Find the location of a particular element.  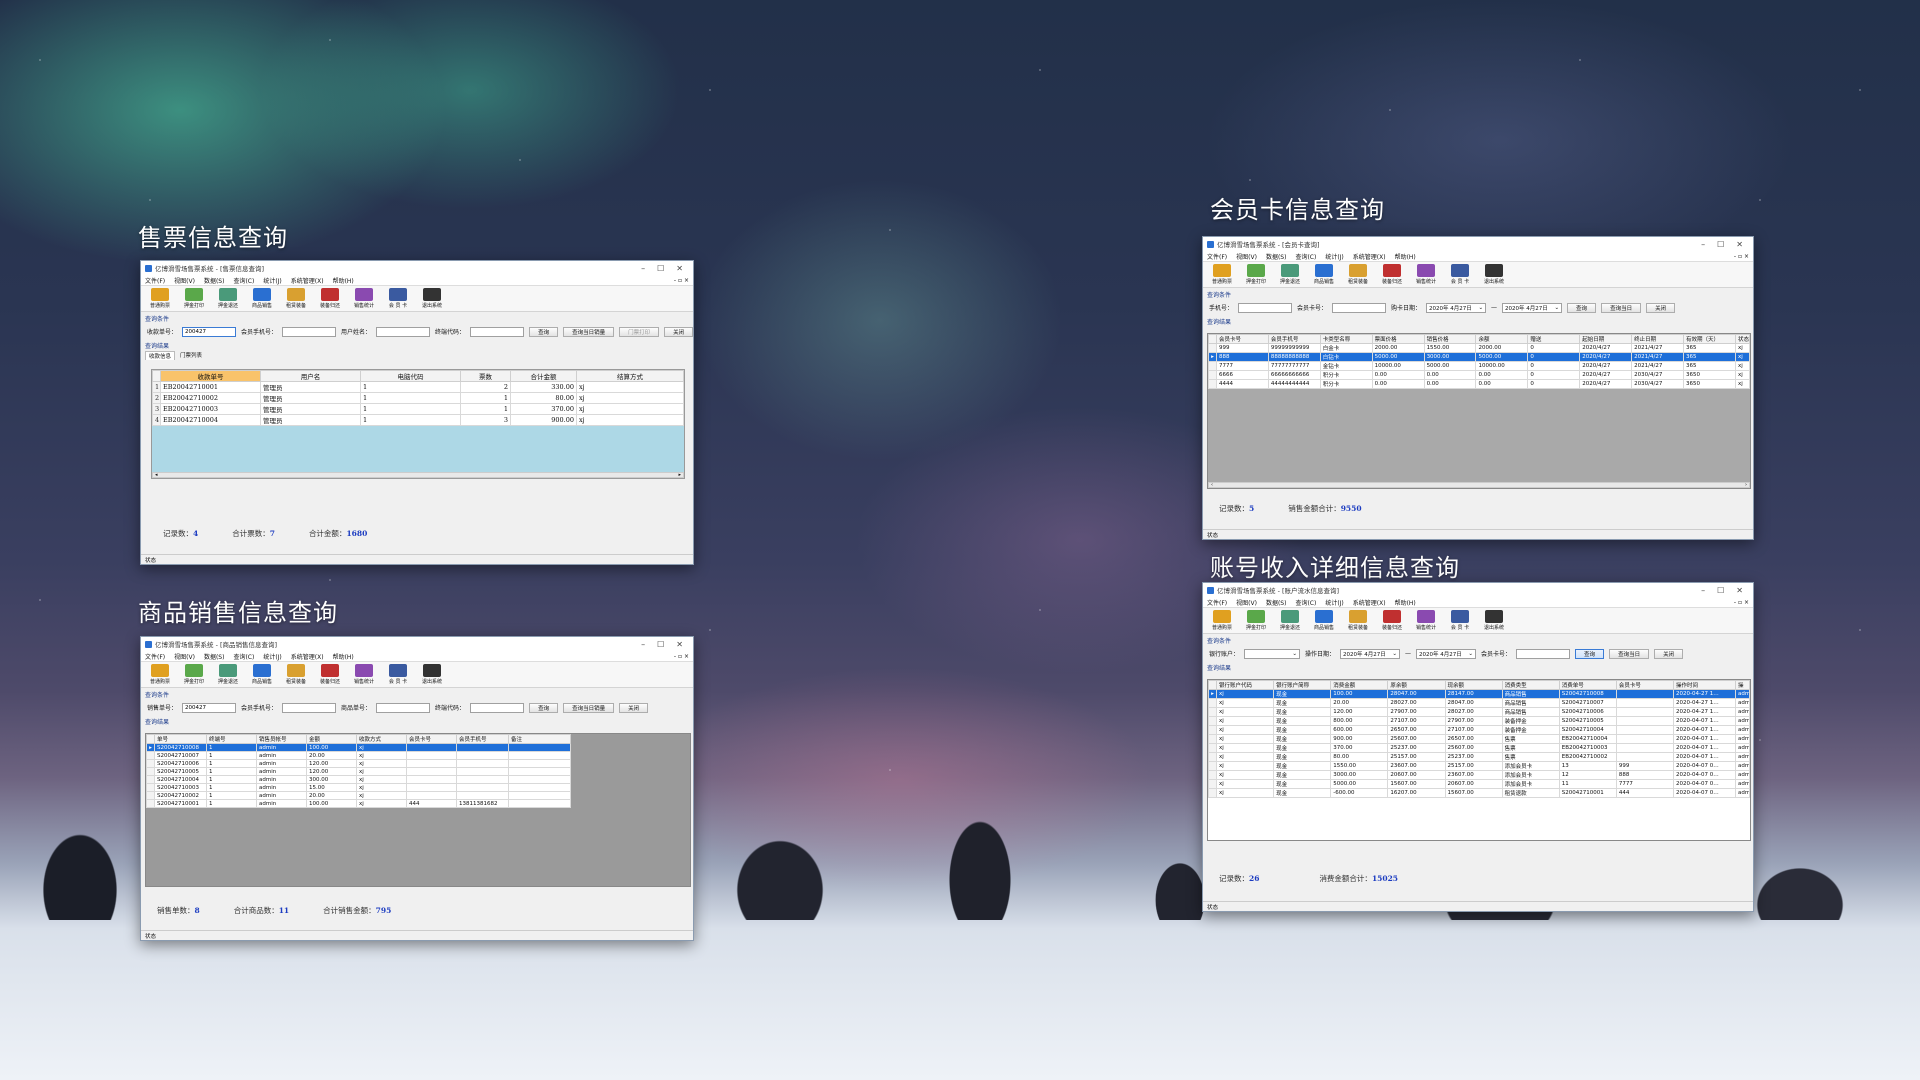

column-header: 操作时间 is located at coordinates (1704, 685).